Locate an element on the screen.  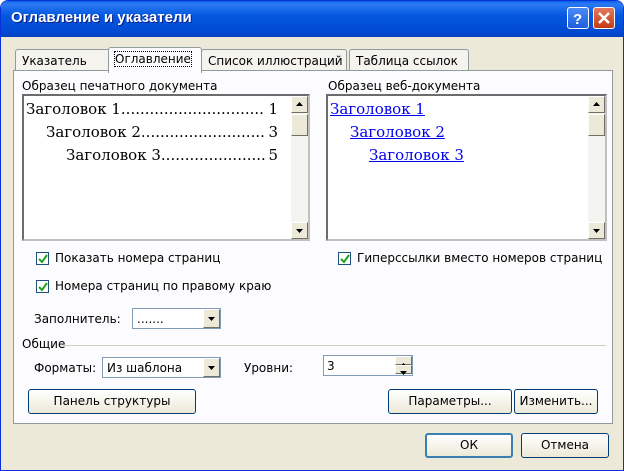
right-align-checkbox is located at coordinates (42, 286).